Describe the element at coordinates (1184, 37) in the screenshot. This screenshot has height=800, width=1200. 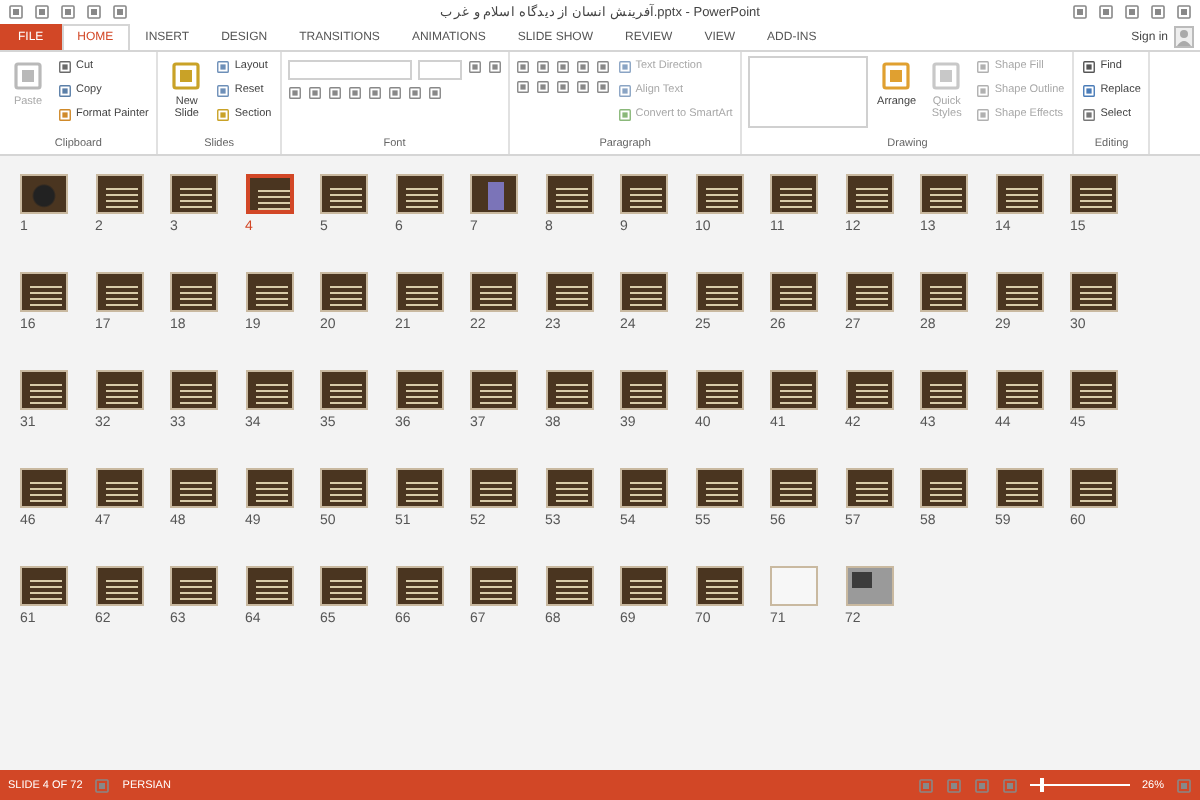
I see `user-silhouette-icon` at that location.